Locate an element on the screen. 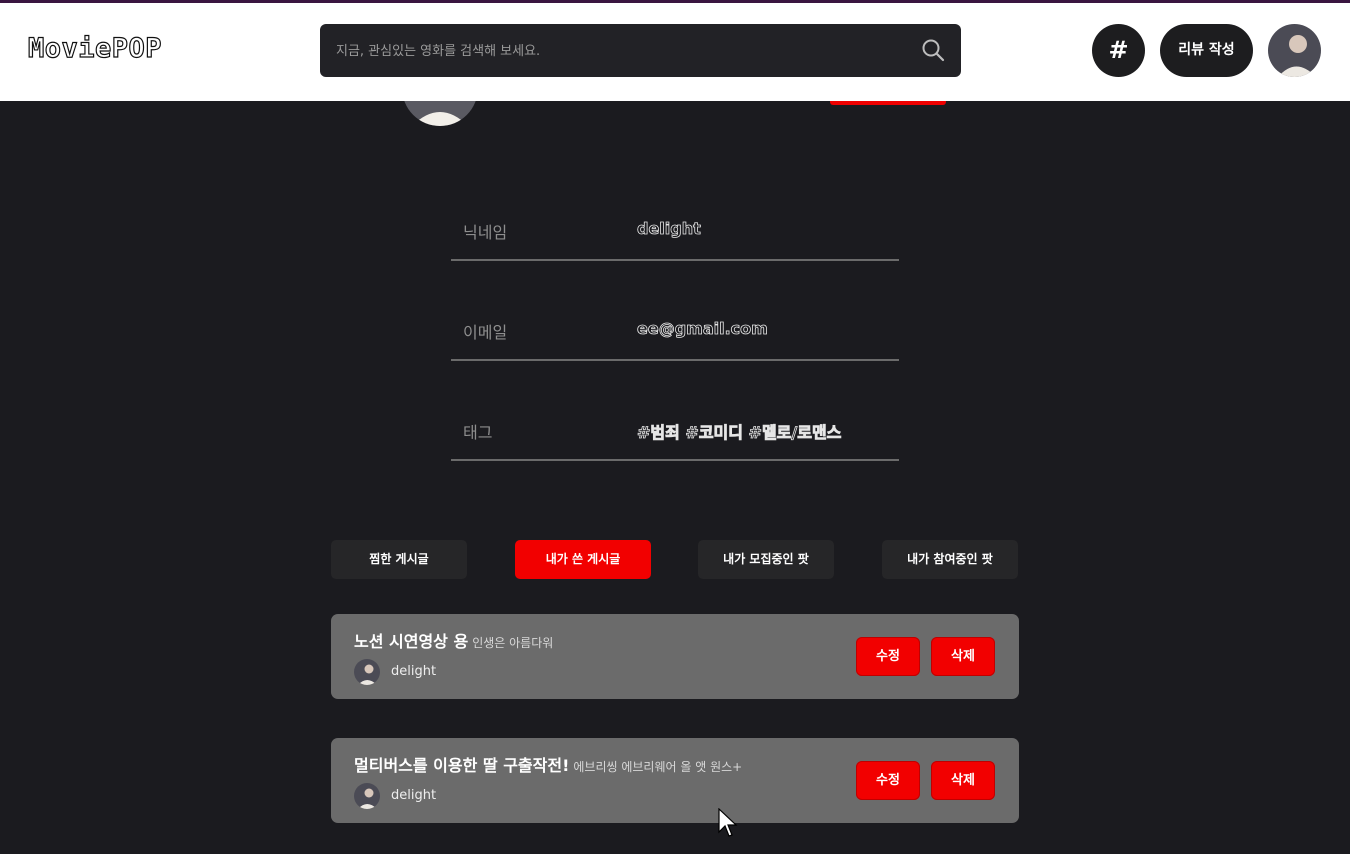 This screenshot has height=854, width=1350. email-value: ee@gmail.com is located at coordinates (703, 329).